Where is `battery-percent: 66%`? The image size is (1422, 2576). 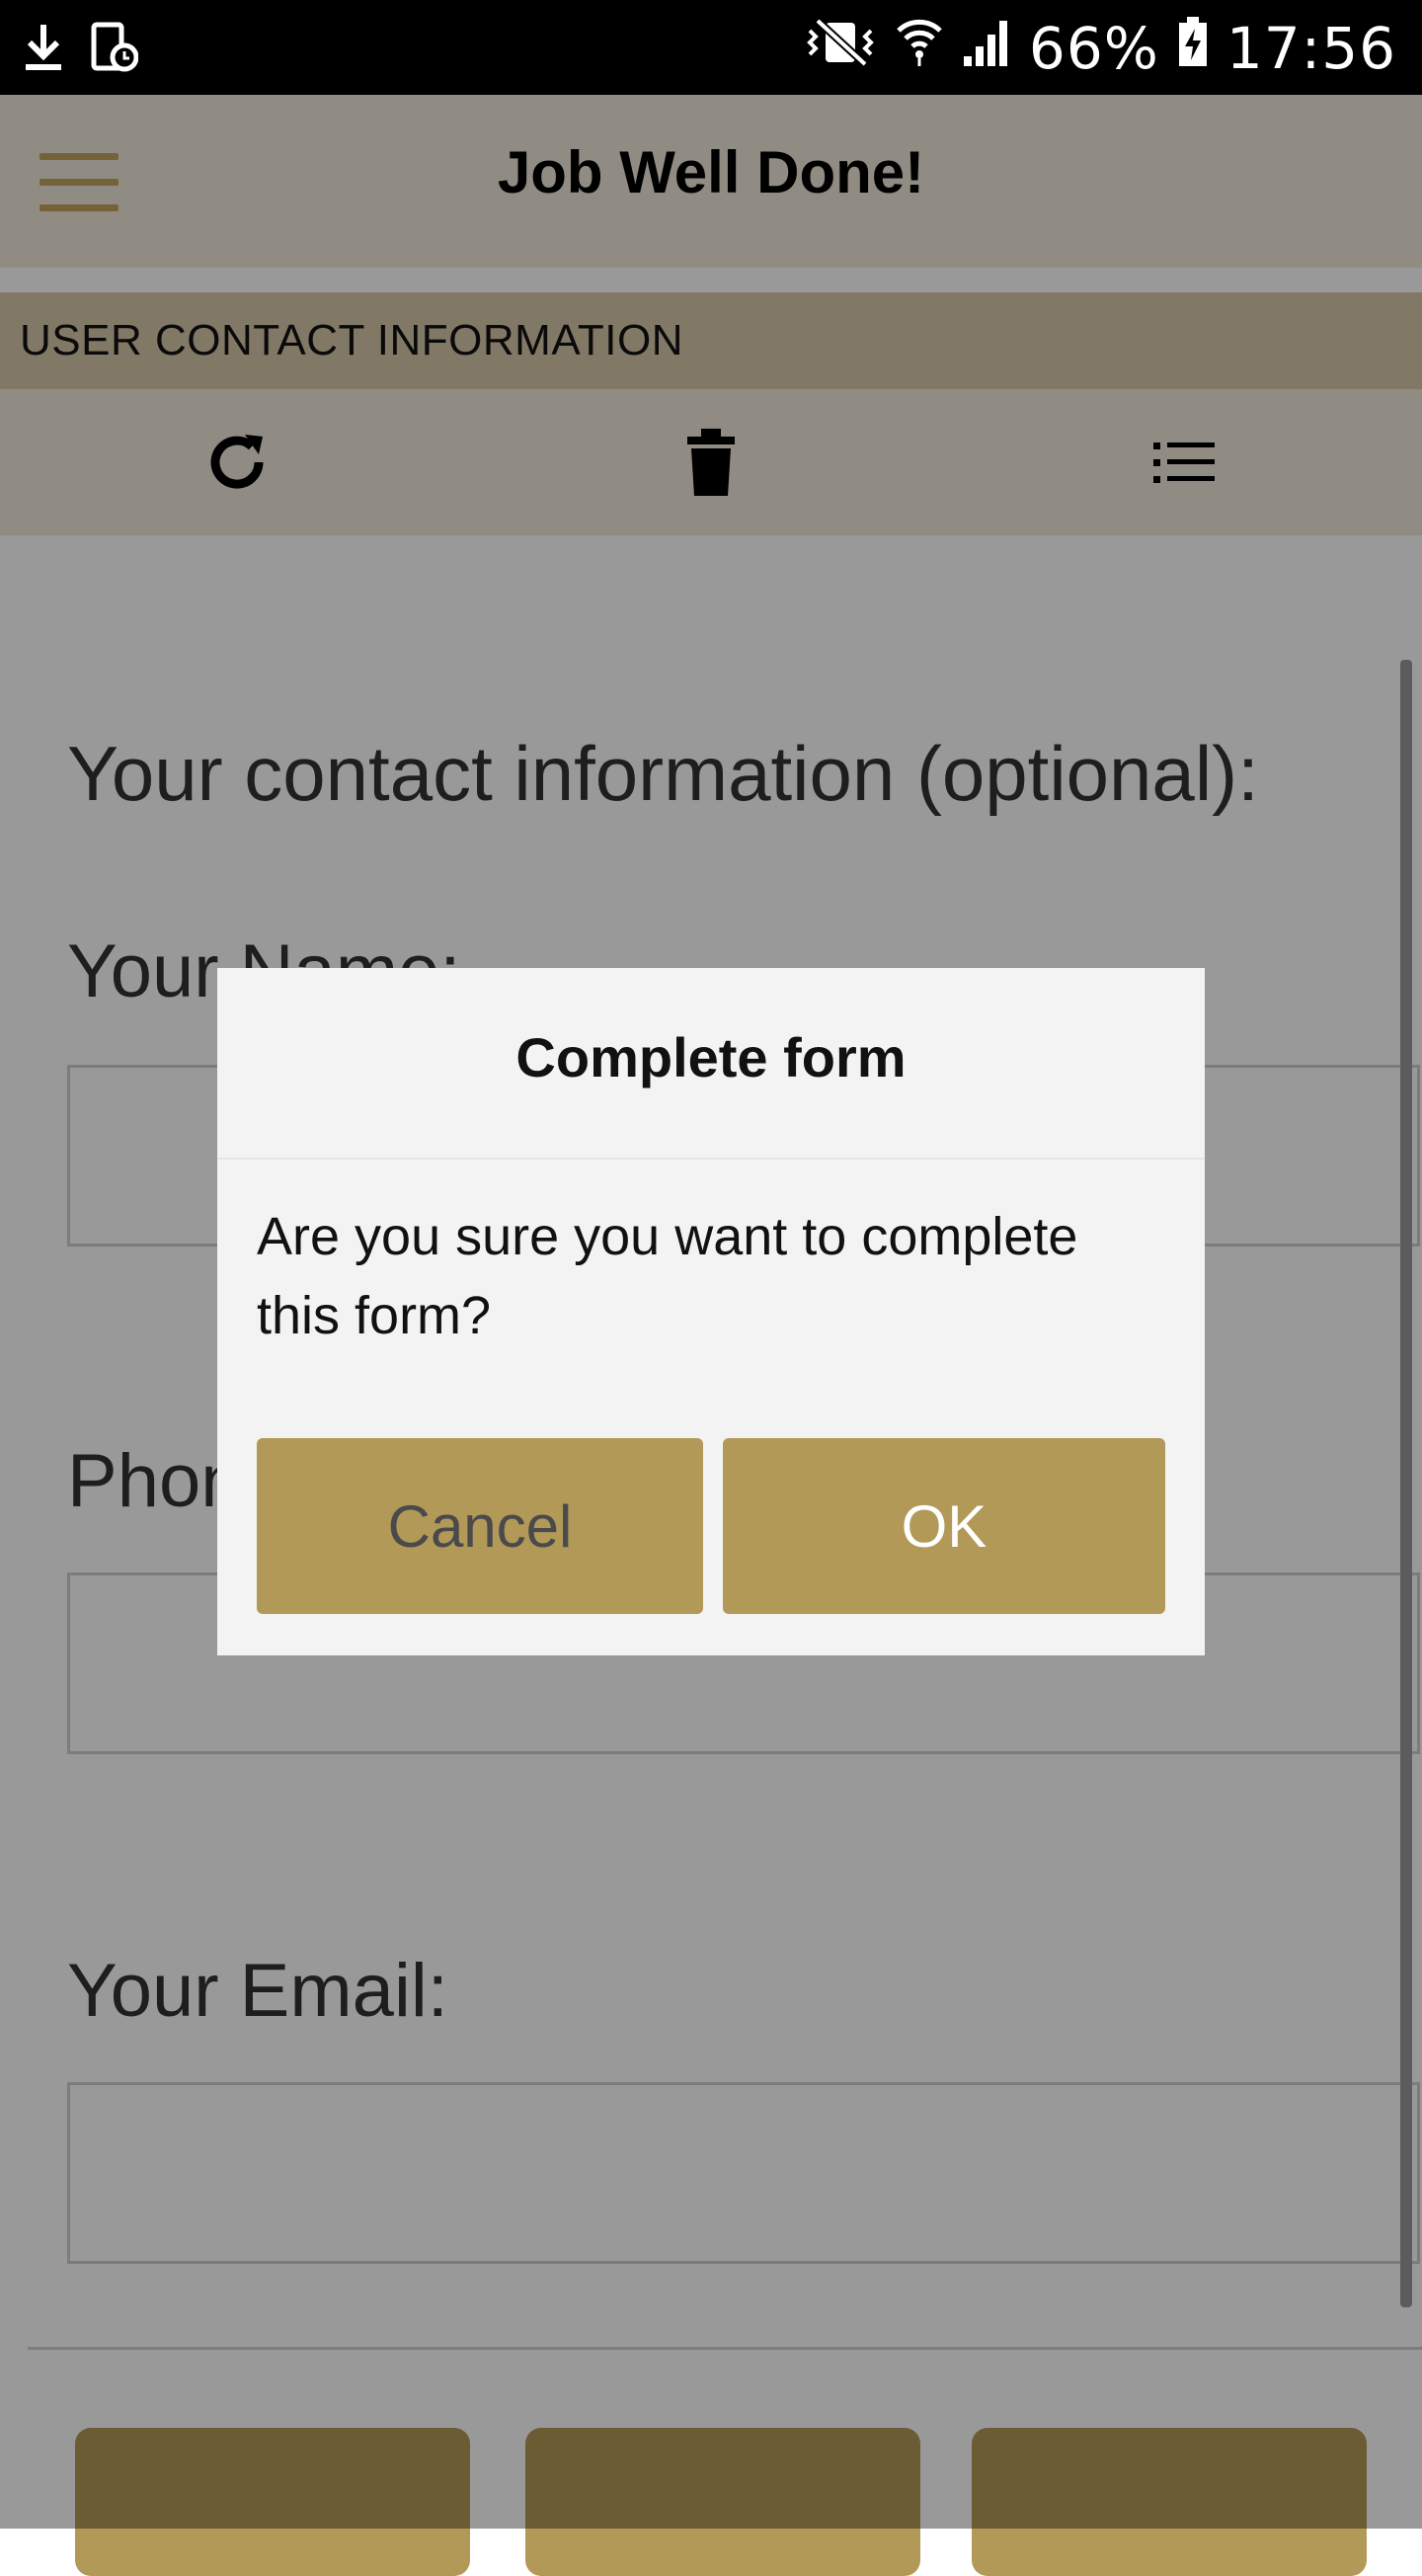 battery-percent: 66% is located at coordinates (1093, 48).